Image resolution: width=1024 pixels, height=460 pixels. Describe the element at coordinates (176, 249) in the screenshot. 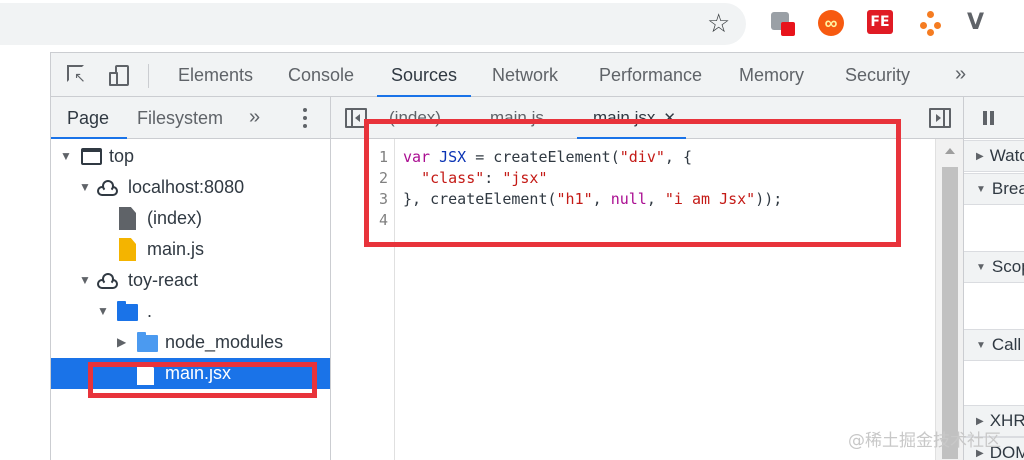

I see `tree-row-label: main.js` at that location.